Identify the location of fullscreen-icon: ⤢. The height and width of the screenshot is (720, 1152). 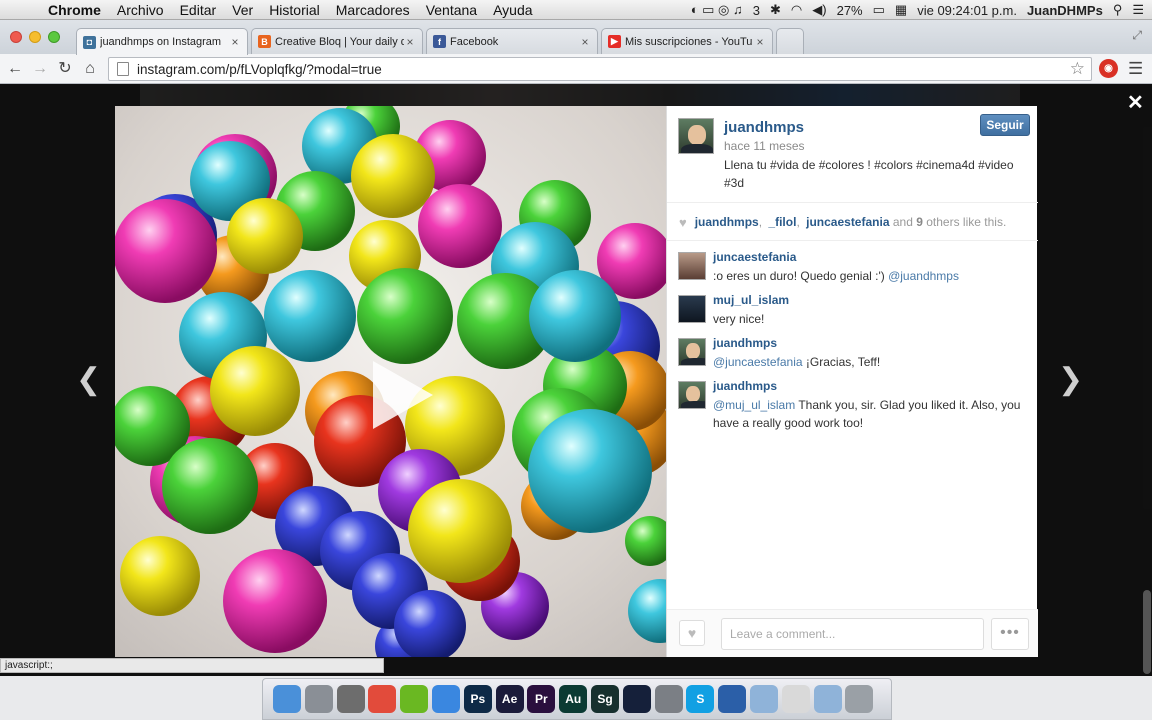
(1137, 35).